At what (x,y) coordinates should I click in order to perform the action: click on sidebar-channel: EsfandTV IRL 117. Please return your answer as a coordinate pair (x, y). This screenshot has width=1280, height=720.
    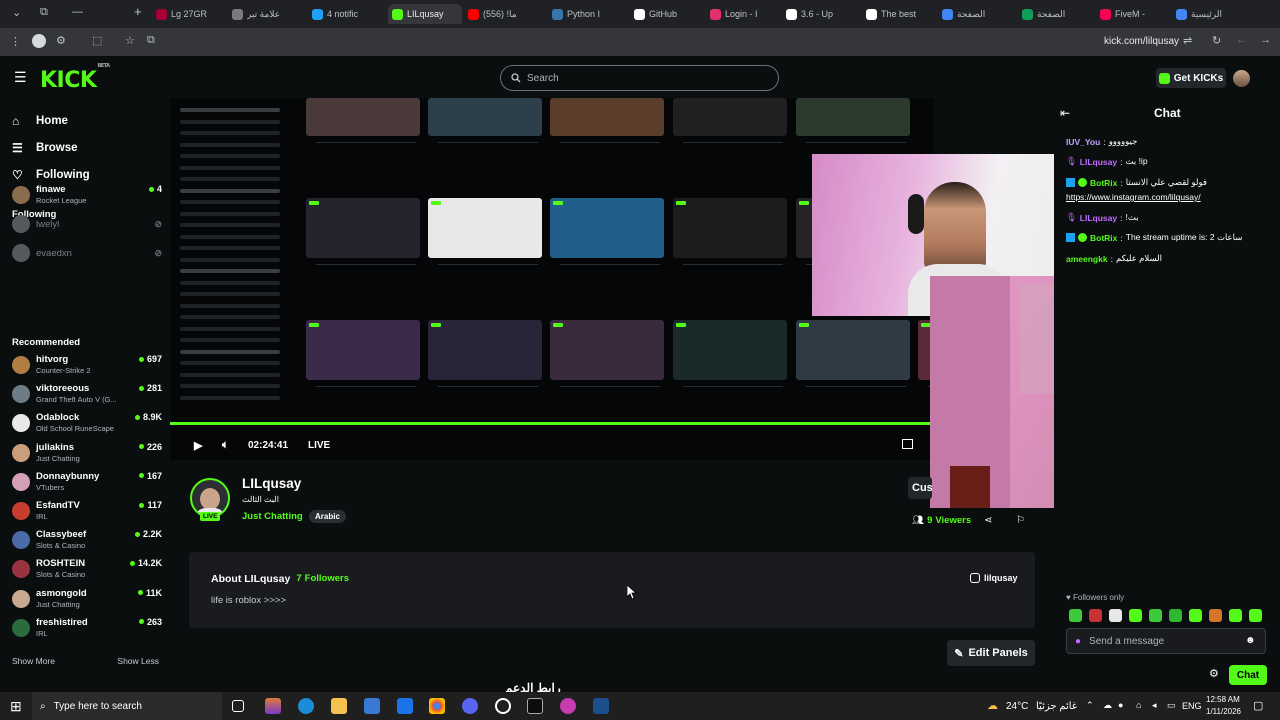
    Looking at the image, I should click on (87, 513).